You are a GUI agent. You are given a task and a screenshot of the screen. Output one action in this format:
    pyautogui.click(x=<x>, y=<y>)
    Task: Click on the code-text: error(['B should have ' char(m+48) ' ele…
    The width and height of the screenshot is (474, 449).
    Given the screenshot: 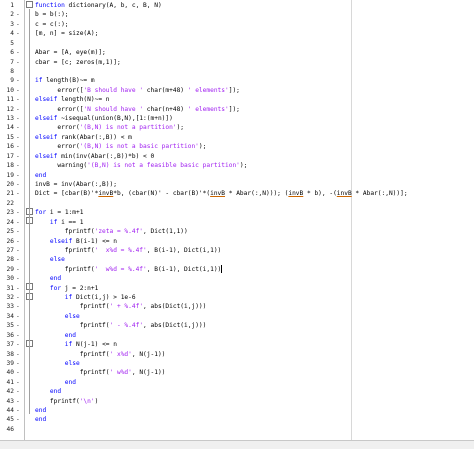 What is the action you would take?
    pyautogui.click(x=137, y=90)
    